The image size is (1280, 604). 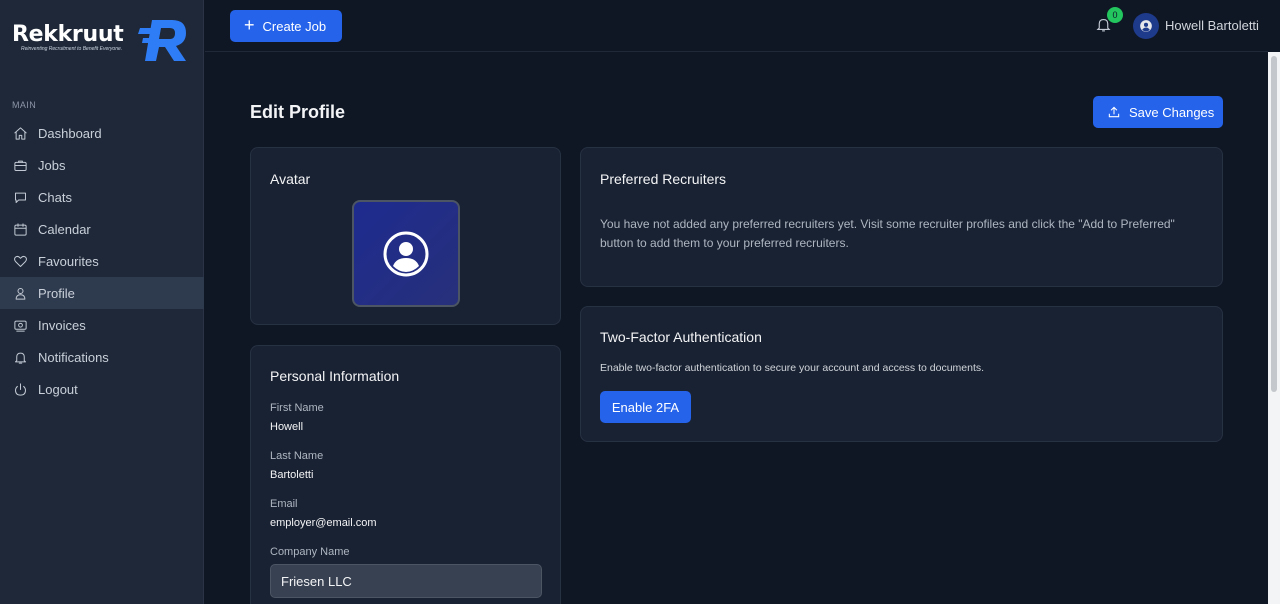 I want to click on sidebar-item-label: Jobs, so click(x=52, y=165).